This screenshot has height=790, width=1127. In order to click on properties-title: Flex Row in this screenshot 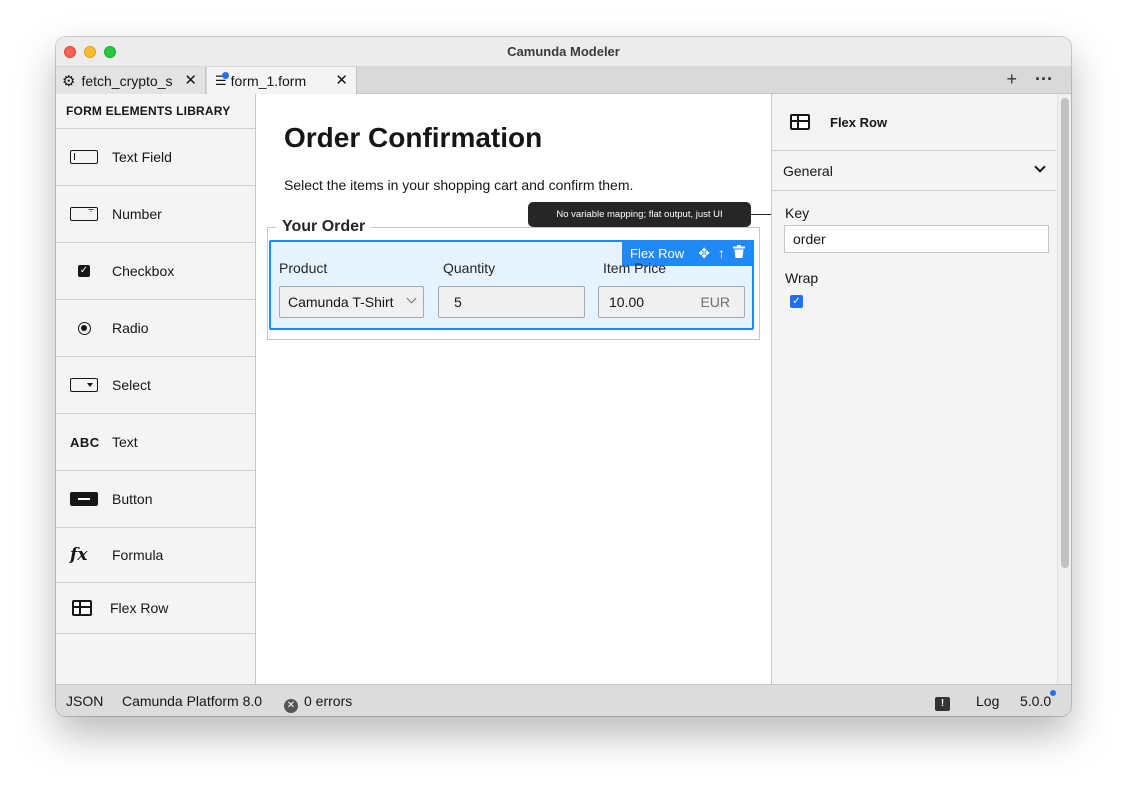, I will do `click(859, 122)`.